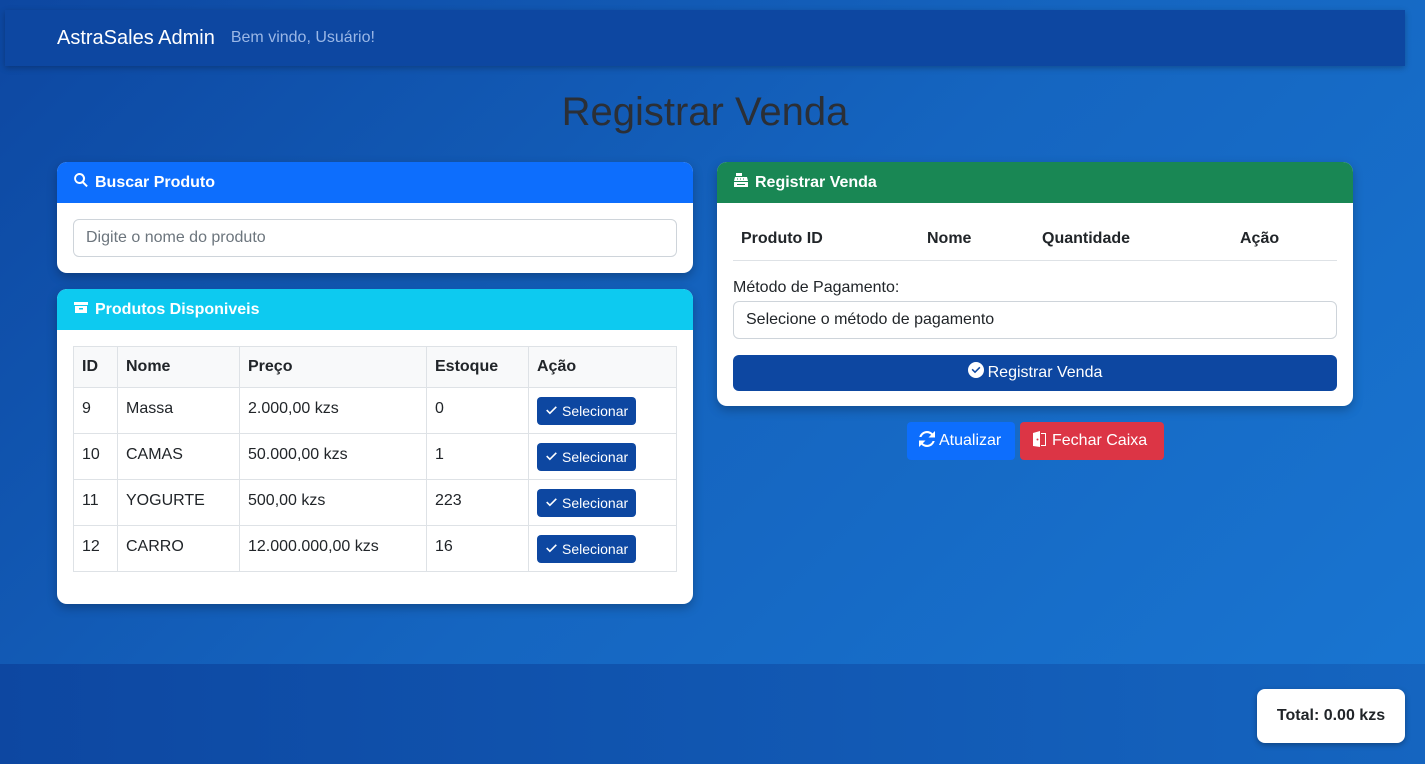 This screenshot has height=764, width=1425. Describe the element at coordinates (177, 309) in the screenshot. I see `products-card-title: Produtos Disponiveis` at that location.